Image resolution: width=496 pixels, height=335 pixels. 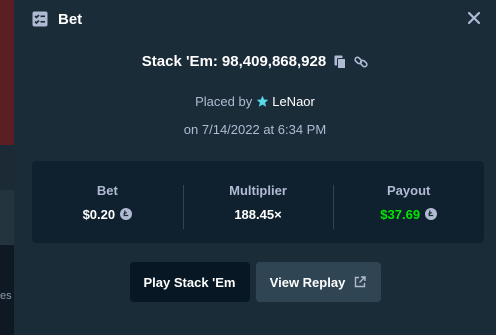 What do you see at coordinates (70, 19) in the screenshot?
I see `modal-title: Bet` at bounding box center [70, 19].